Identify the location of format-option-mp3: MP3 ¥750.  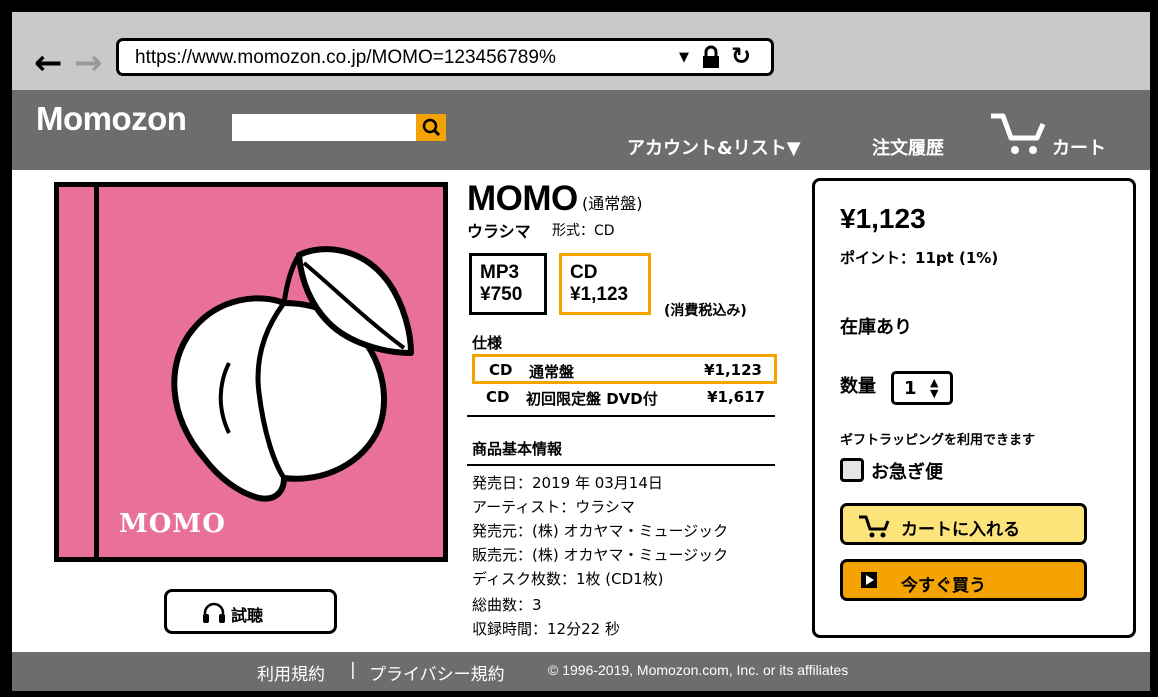
(508, 284).